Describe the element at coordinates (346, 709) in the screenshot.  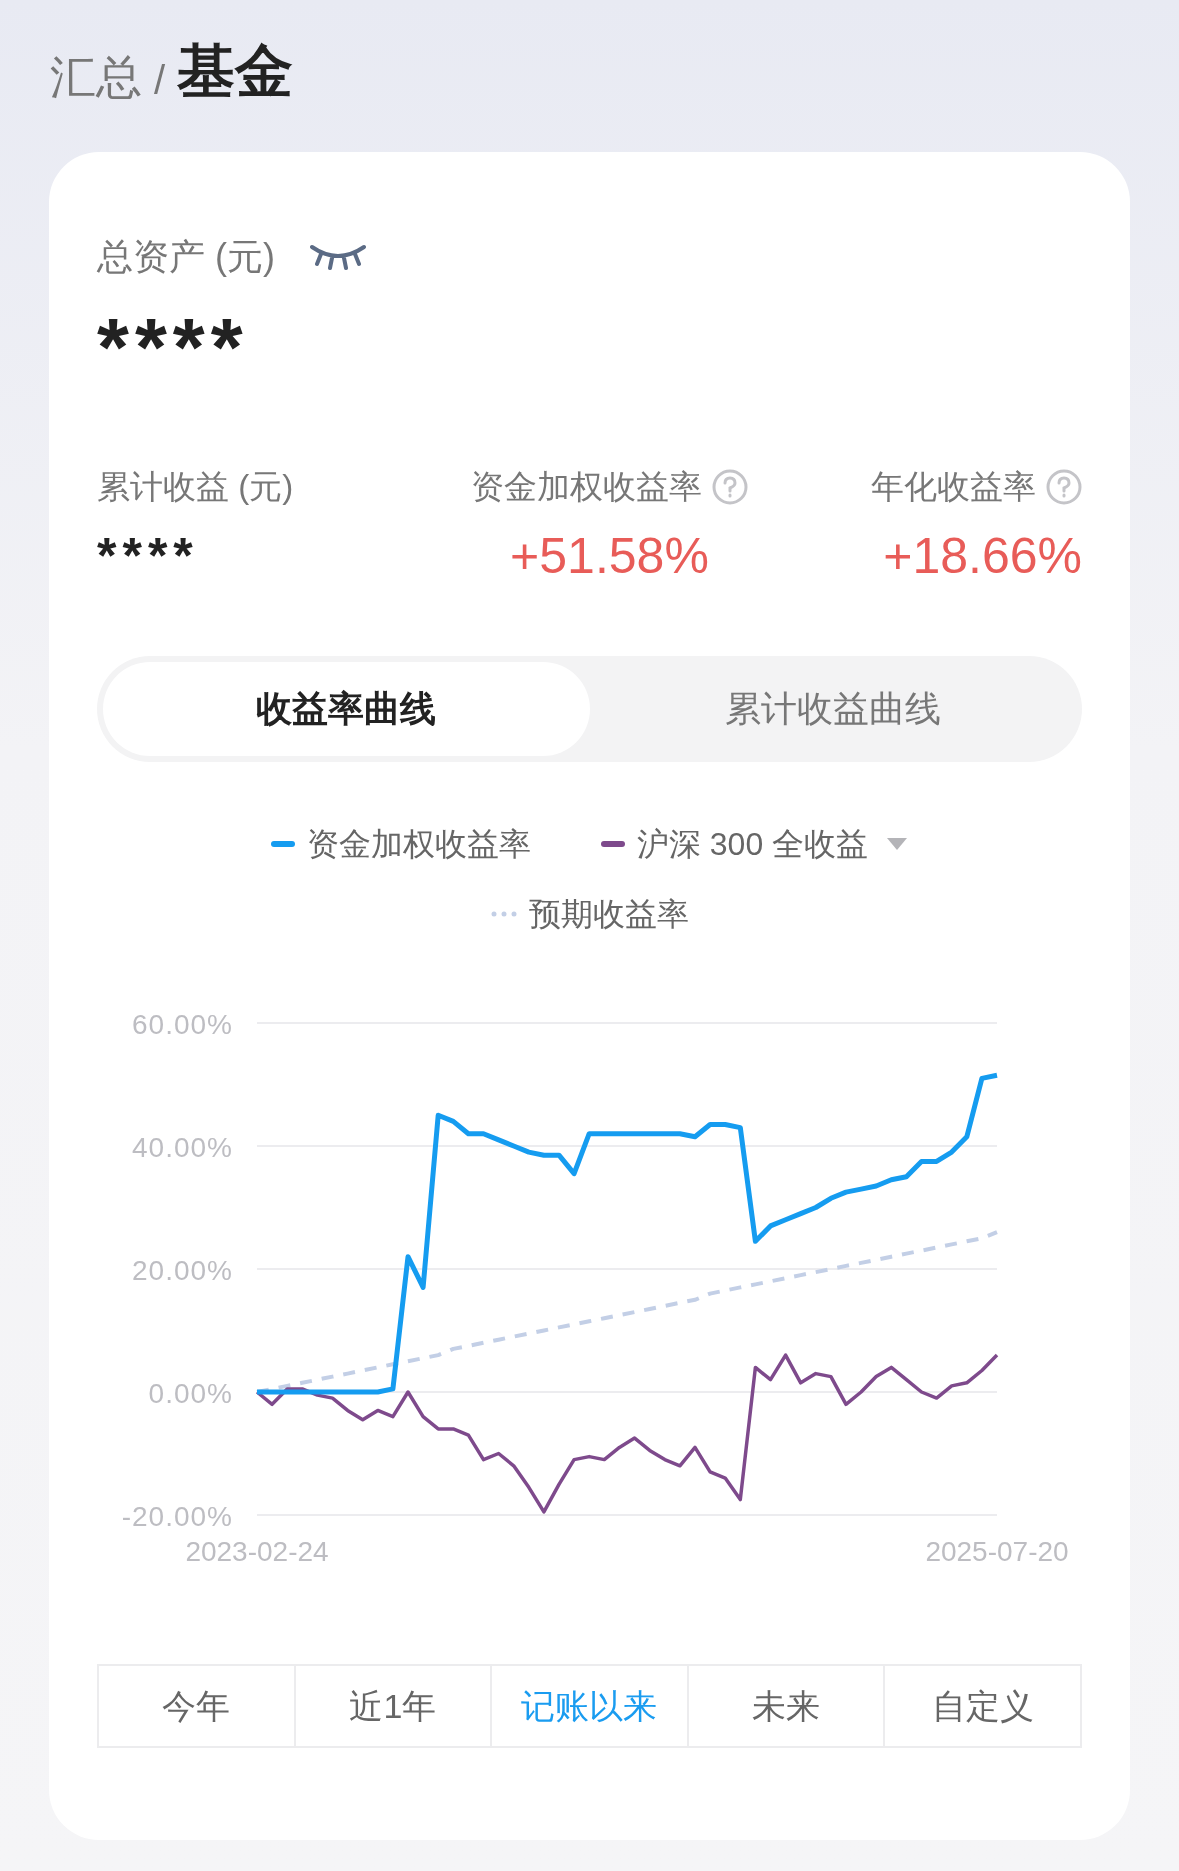
I see `curve-tab: 收益率曲线` at that location.